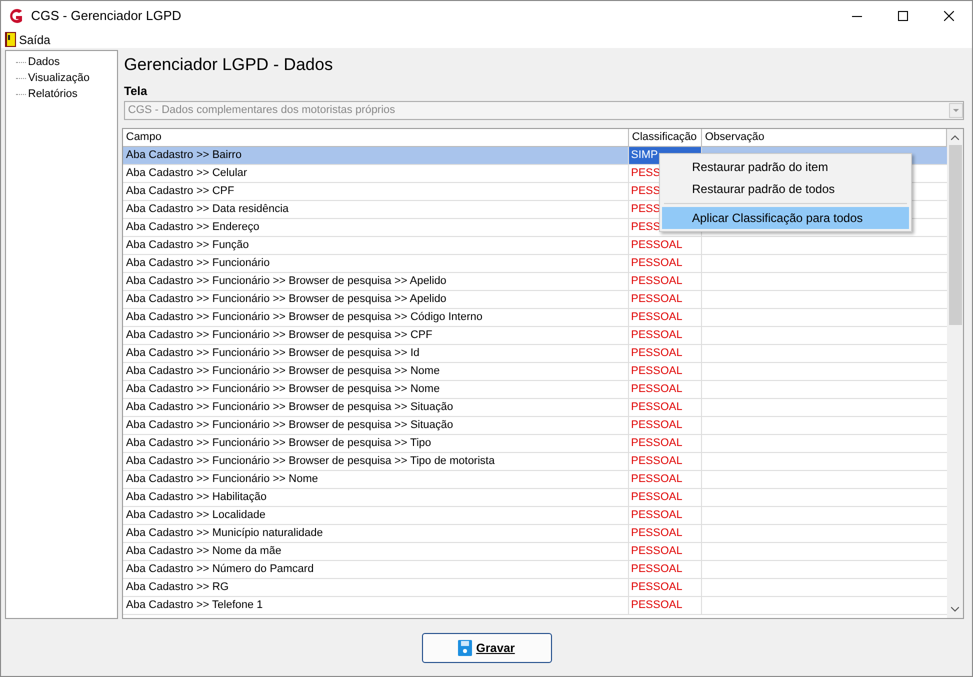  I want to click on table-row: Aba Cadastro >> Número do Pamcard PESSOAL, so click(535, 569).